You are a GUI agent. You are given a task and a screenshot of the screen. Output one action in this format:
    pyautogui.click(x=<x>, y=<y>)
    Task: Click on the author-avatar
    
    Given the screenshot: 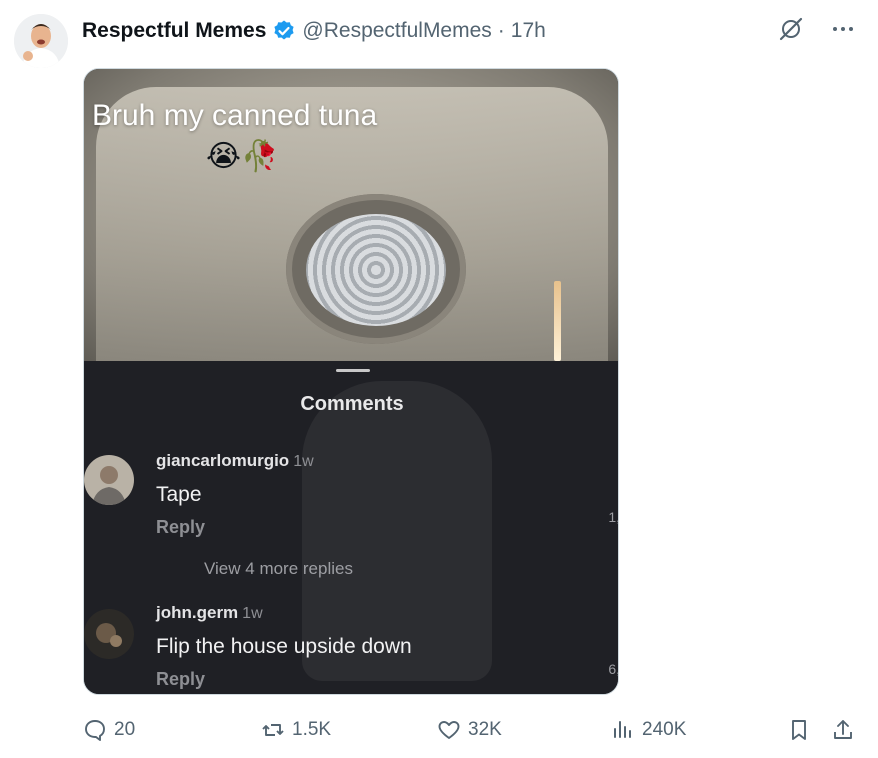 What is the action you would take?
    pyautogui.click(x=41, y=41)
    